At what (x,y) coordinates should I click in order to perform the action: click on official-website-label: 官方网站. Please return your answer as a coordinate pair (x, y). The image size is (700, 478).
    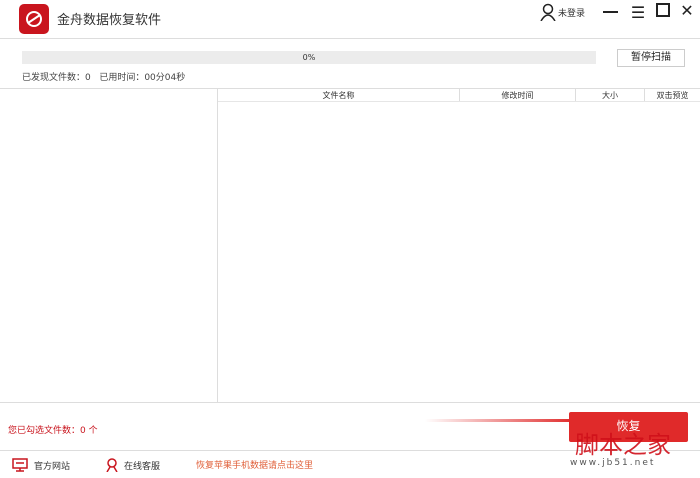
    Looking at the image, I should click on (52, 466).